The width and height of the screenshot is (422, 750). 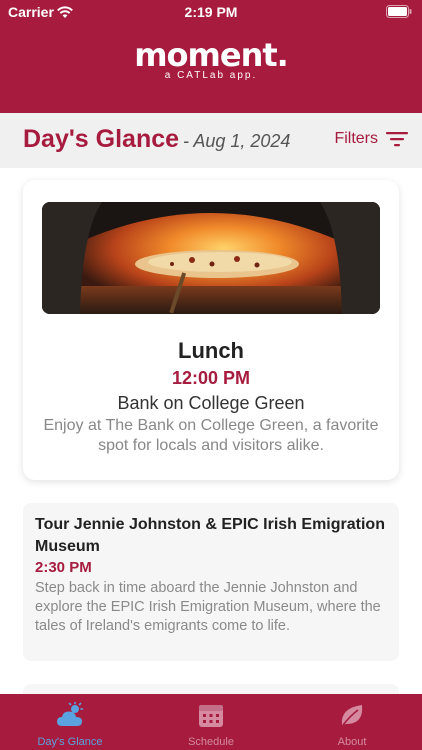 What do you see at coordinates (237, 141) in the screenshot?
I see `page-date: - Aug 1, 2024` at bounding box center [237, 141].